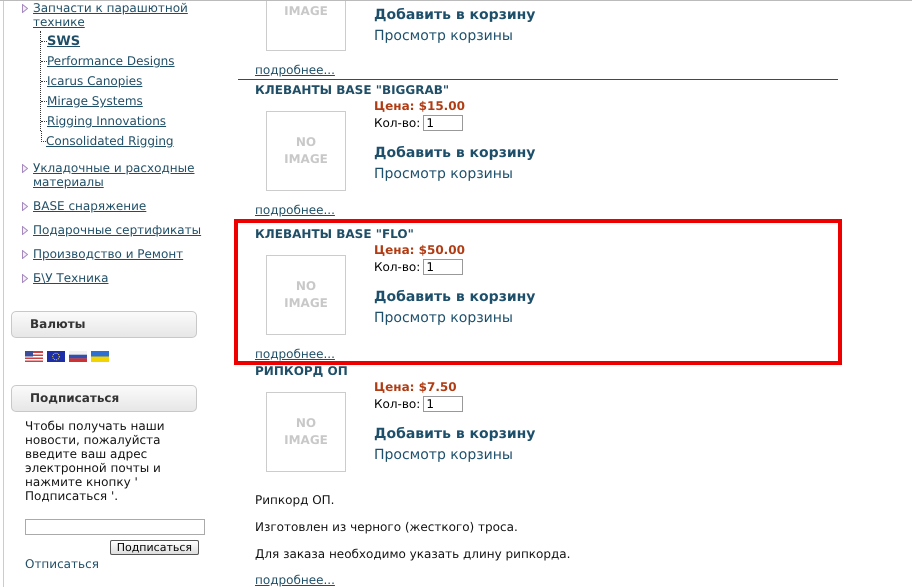 The width and height of the screenshot is (912, 587). What do you see at coordinates (419, 107) in the screenshot?
I see `price-text: Цена: $15.00` at bounding box center [419, 107].